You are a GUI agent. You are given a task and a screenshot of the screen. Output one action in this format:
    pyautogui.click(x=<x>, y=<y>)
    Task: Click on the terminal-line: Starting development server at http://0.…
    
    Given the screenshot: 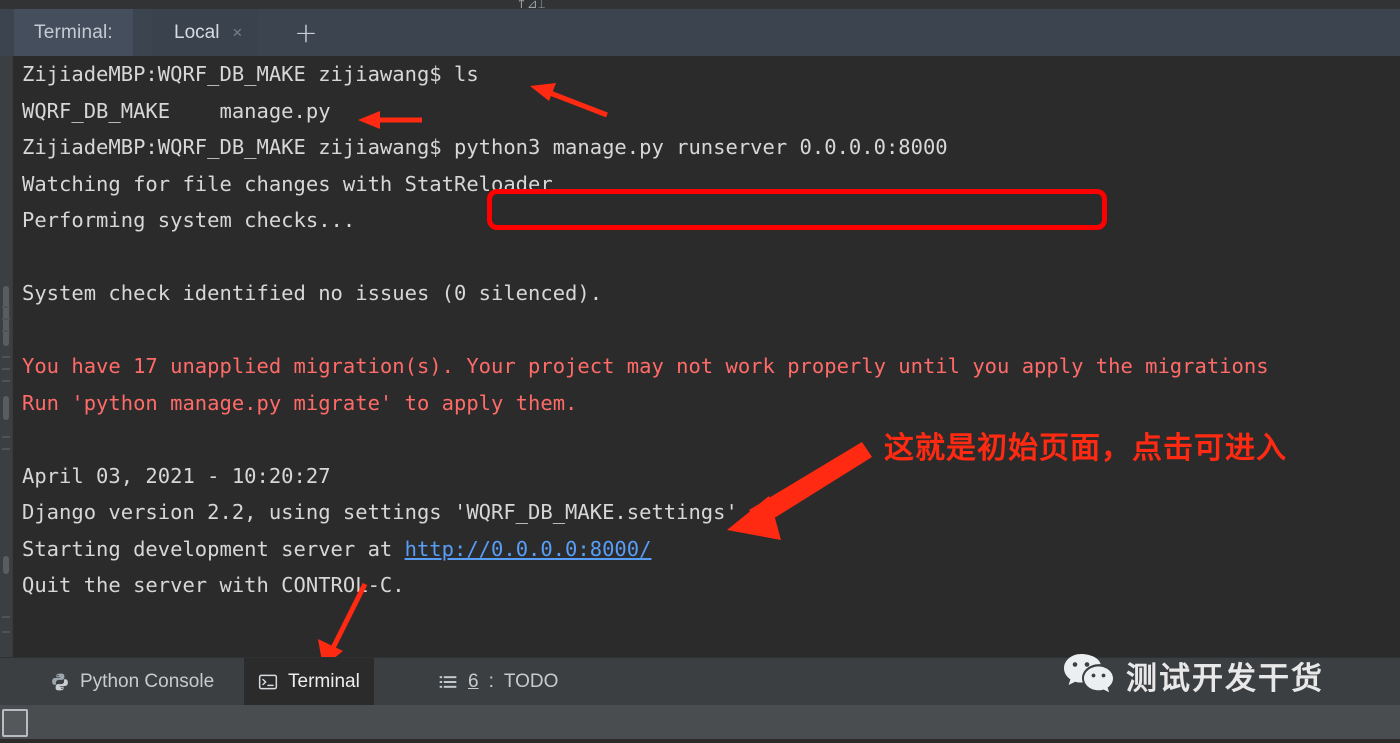 What is the action you would take?
    pyautogui.click(x=711, y=549)
    